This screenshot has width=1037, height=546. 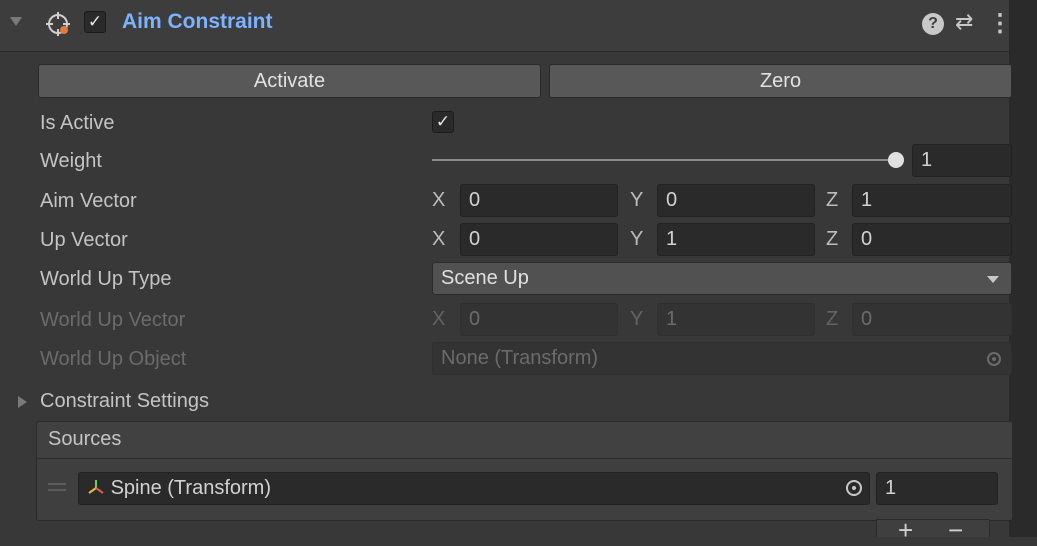 What do you see at coordinates (955, 530) in the screenshot?
I see `remove-source-button: −` at bounding box center [955, 530].